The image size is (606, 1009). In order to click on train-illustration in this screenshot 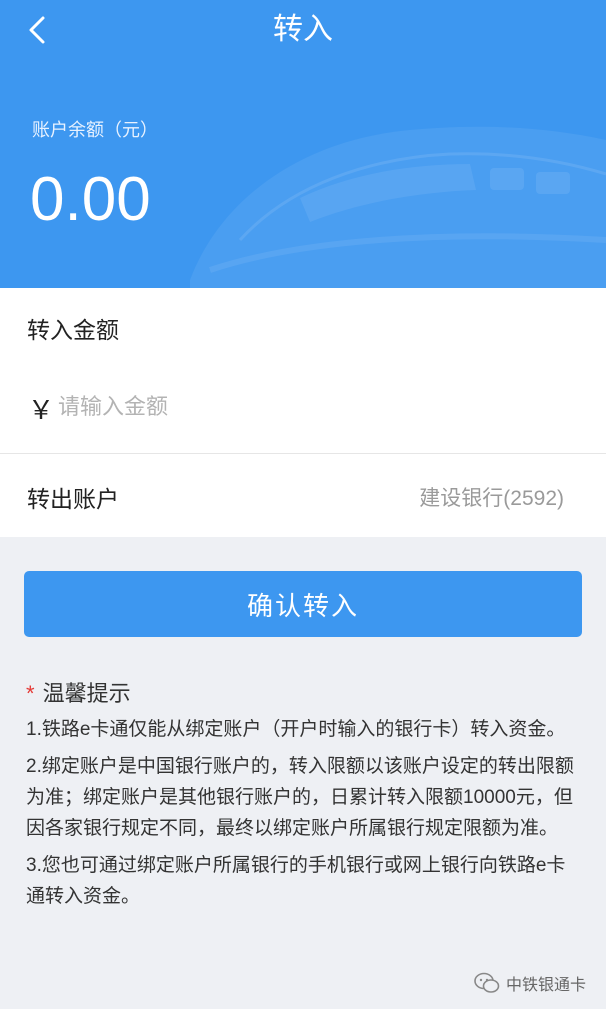, I will do `click(398, 207)`.